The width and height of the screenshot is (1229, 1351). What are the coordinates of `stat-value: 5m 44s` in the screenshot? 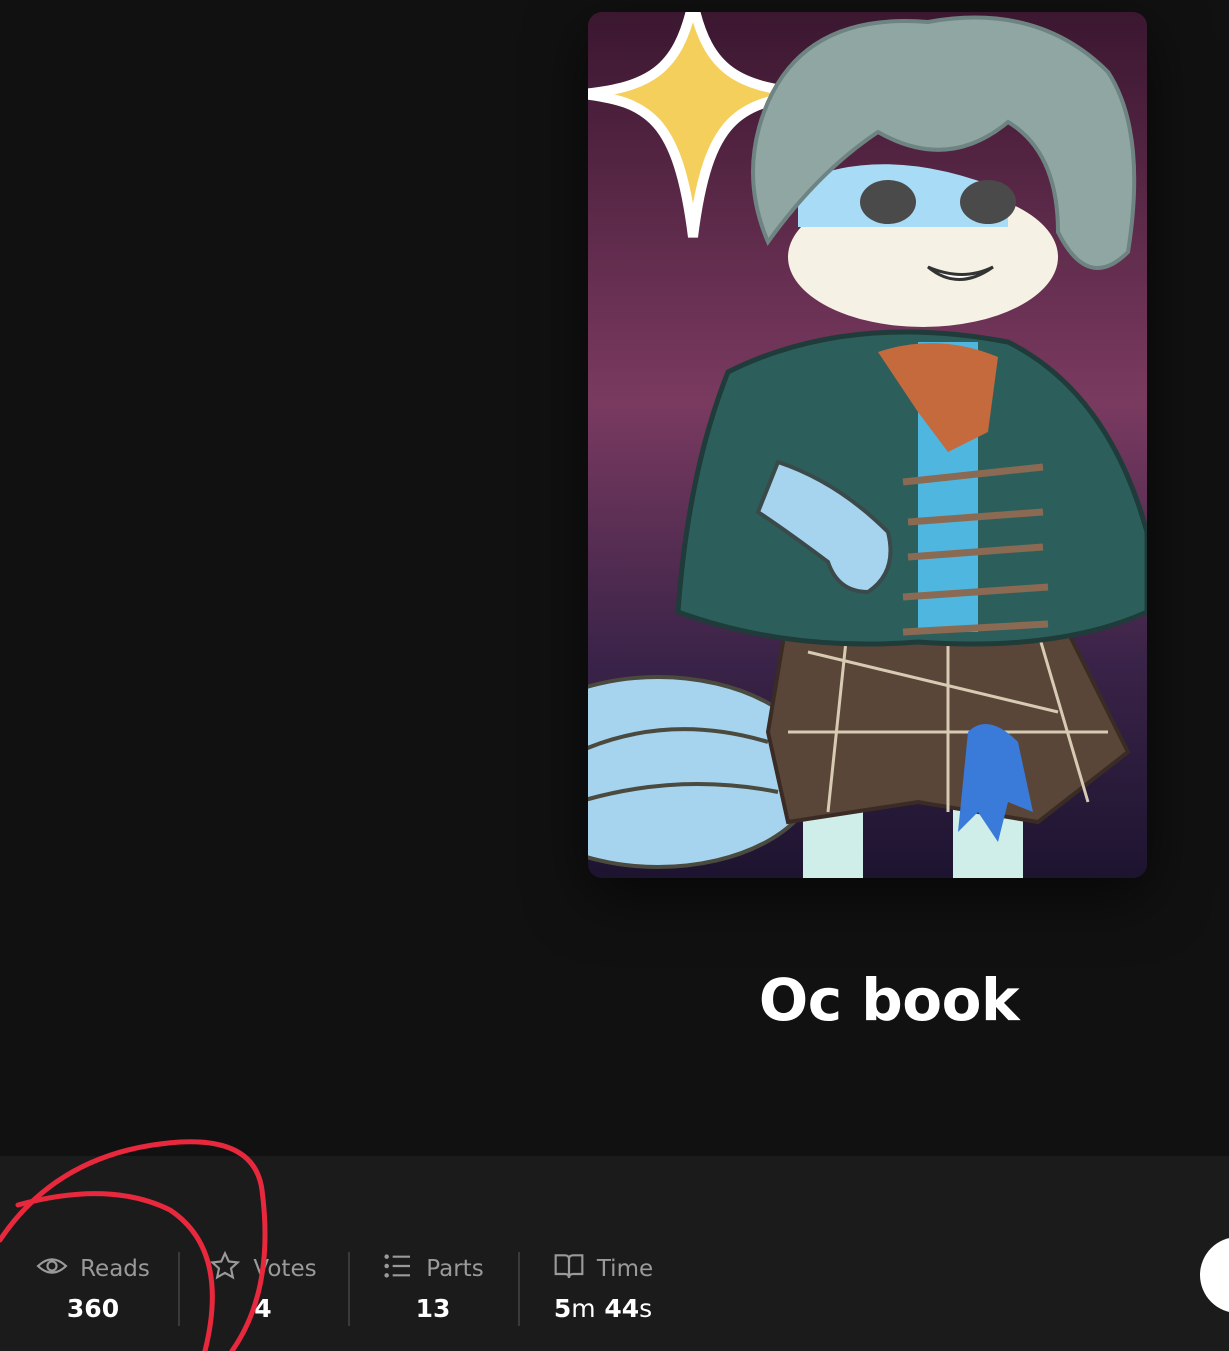 It's located at (603, 1308).